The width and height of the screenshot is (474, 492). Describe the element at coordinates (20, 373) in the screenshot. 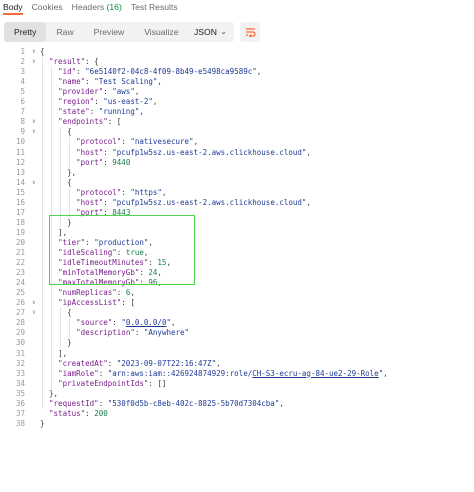

I see `line-number: 33` at that location.